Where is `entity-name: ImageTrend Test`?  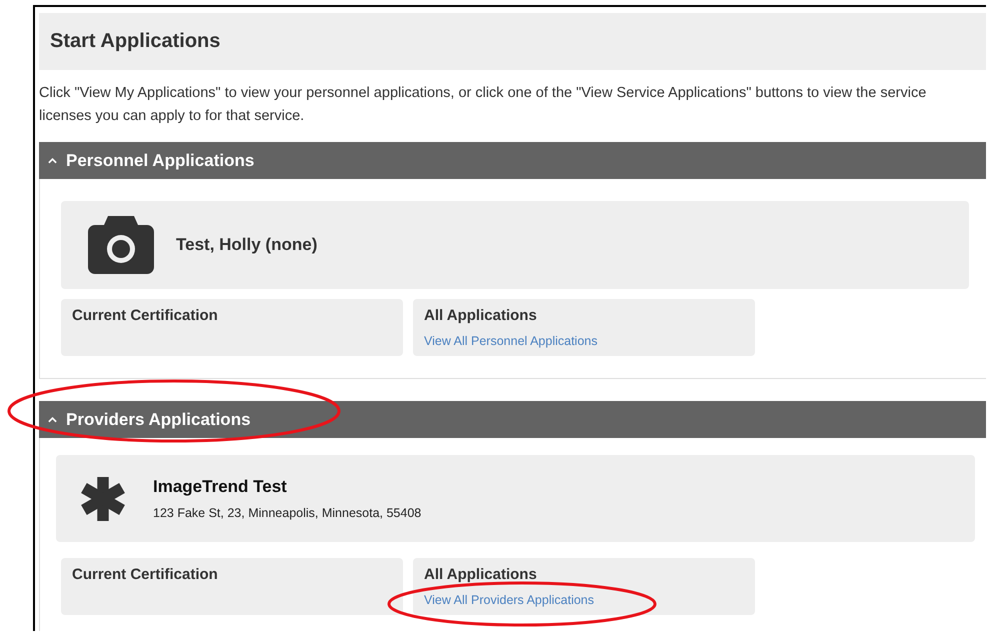 entity-name: ImageTrend Test is located at coordinates (220, 487).